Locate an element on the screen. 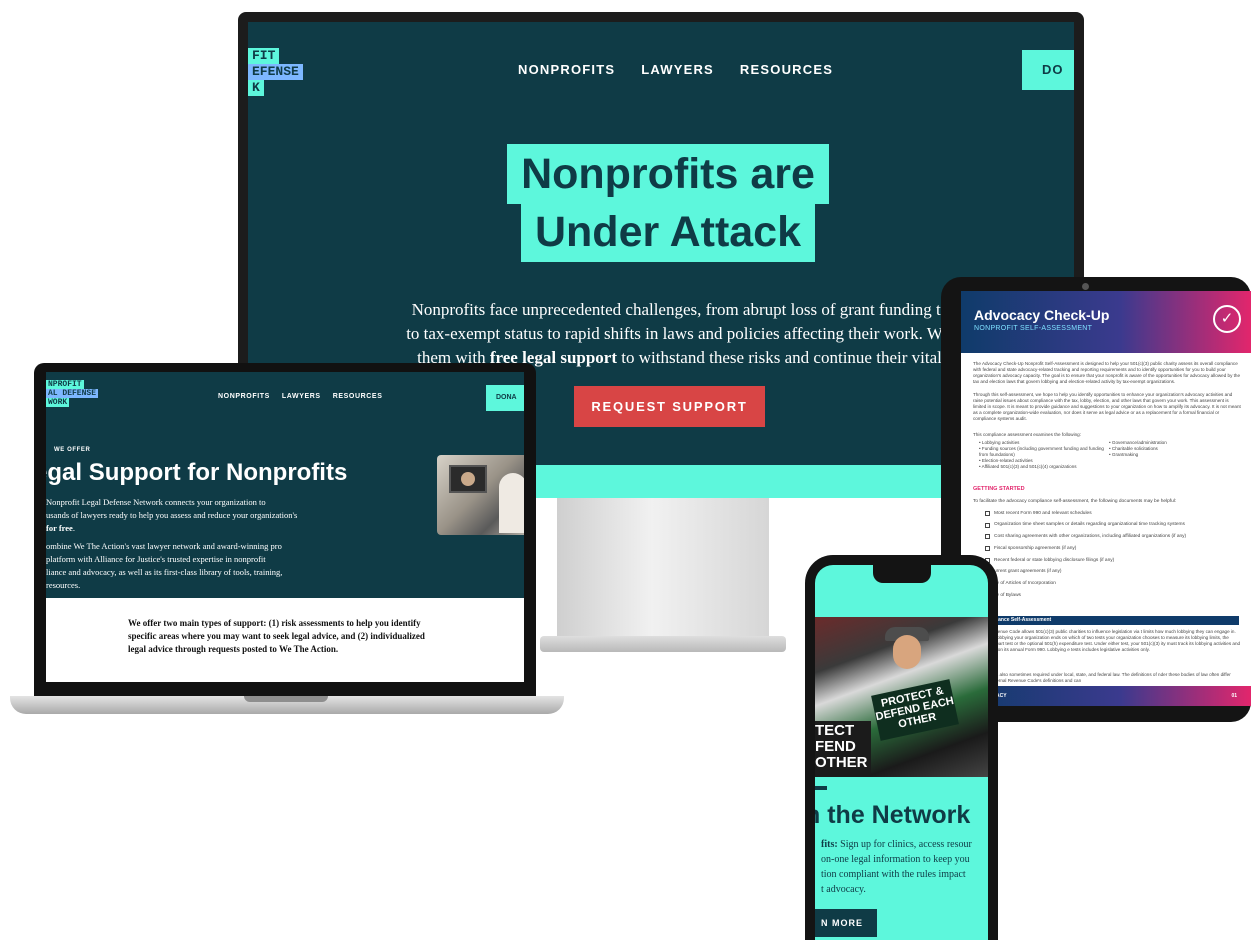  logo-line: AL DEFENSE is located at coordinates (72, 393).